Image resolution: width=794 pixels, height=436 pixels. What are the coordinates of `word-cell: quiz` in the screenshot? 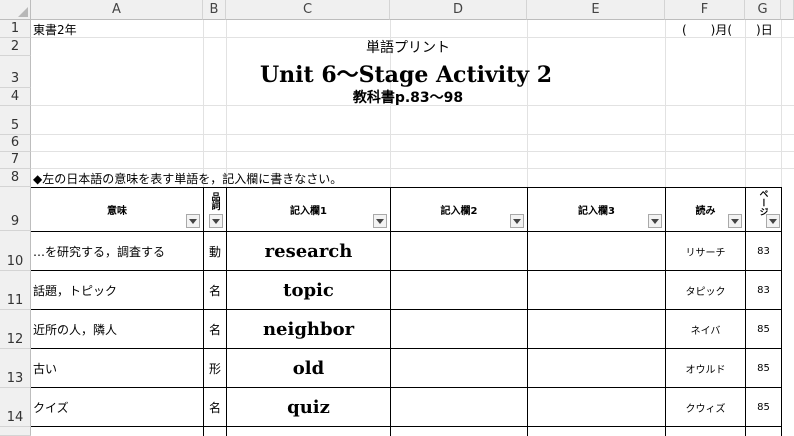 It's located at (308, 407).